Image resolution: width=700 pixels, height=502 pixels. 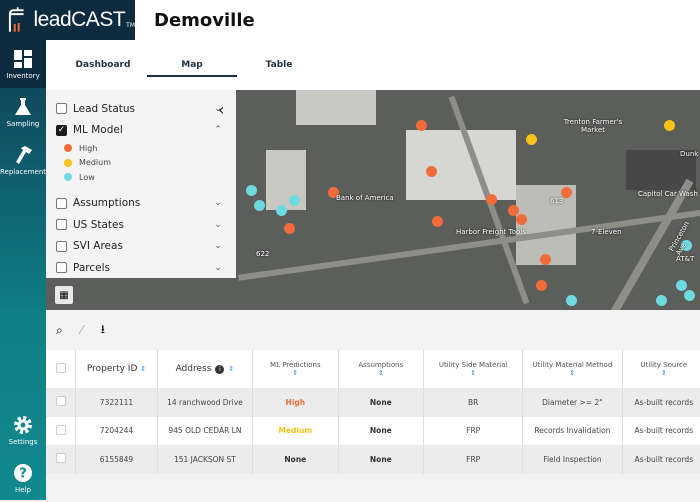 I want to click on map-label: Bank of America, so click(x=365, y=198).